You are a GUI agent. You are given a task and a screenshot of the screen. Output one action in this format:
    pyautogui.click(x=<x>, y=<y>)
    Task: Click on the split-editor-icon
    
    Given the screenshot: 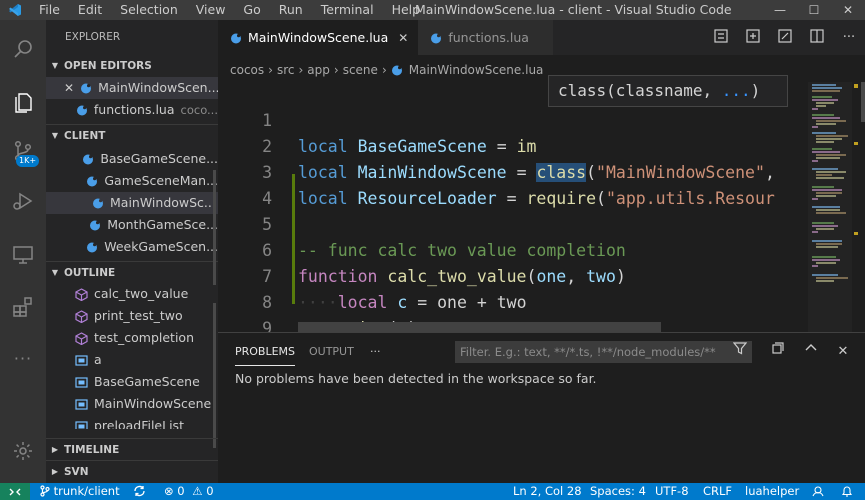 What is the action you would take?
    pyautogui.click(x=817, y=38)
    